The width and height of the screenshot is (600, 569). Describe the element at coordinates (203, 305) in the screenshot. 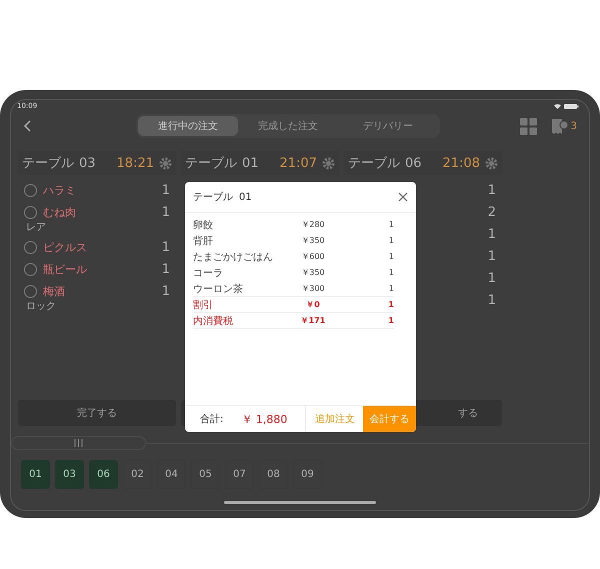

I see `dialog-item-name: 割引` at that location.